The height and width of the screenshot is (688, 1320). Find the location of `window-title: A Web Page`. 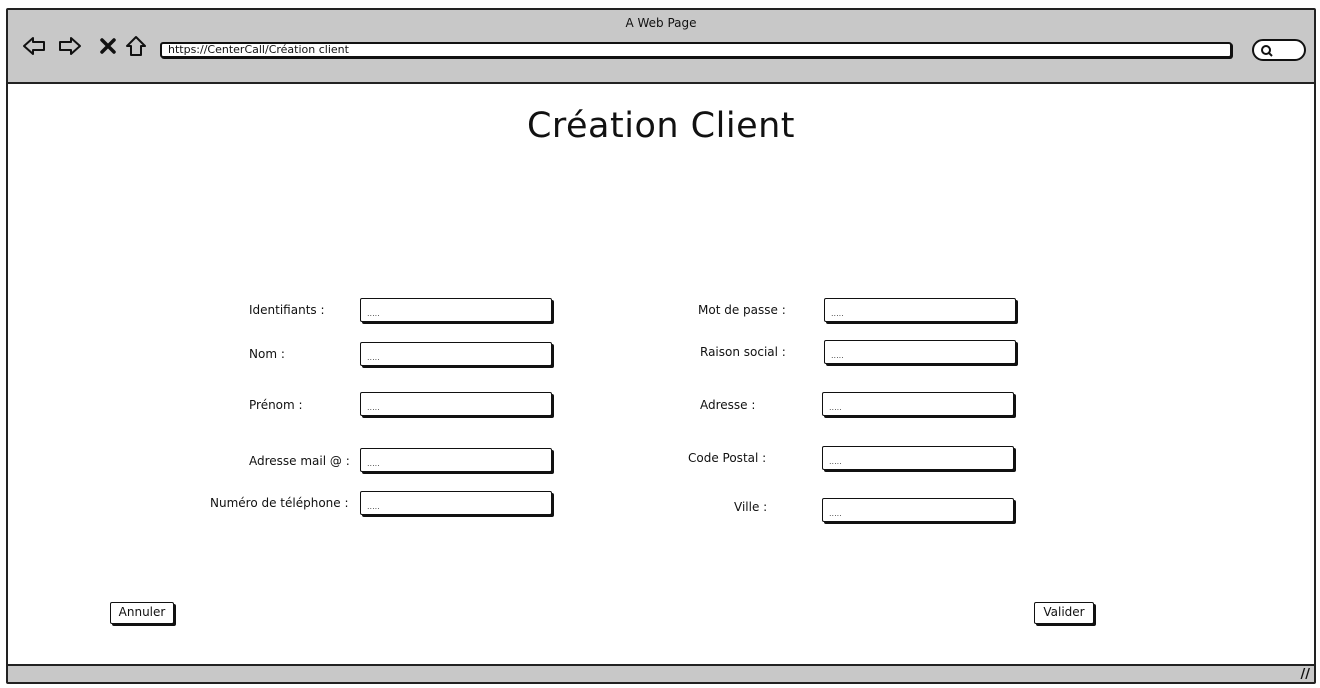

window-title: A Web Page is located at coordinates (661, 23).